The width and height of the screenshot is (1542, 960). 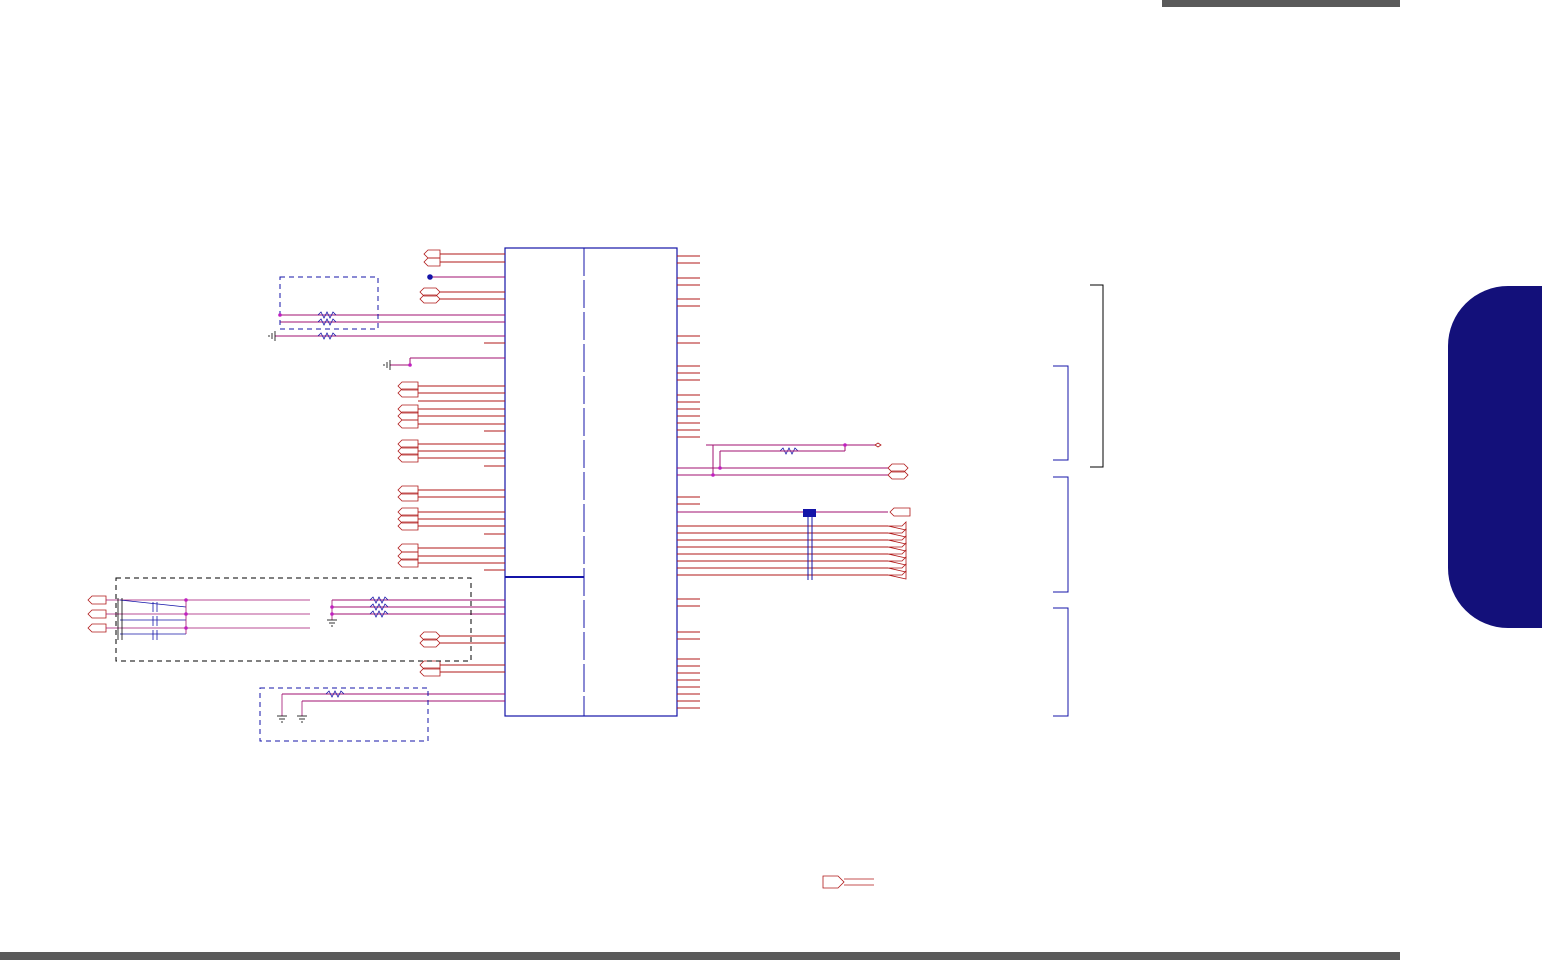 I want to click on test-point, so click(x=430, y=277).